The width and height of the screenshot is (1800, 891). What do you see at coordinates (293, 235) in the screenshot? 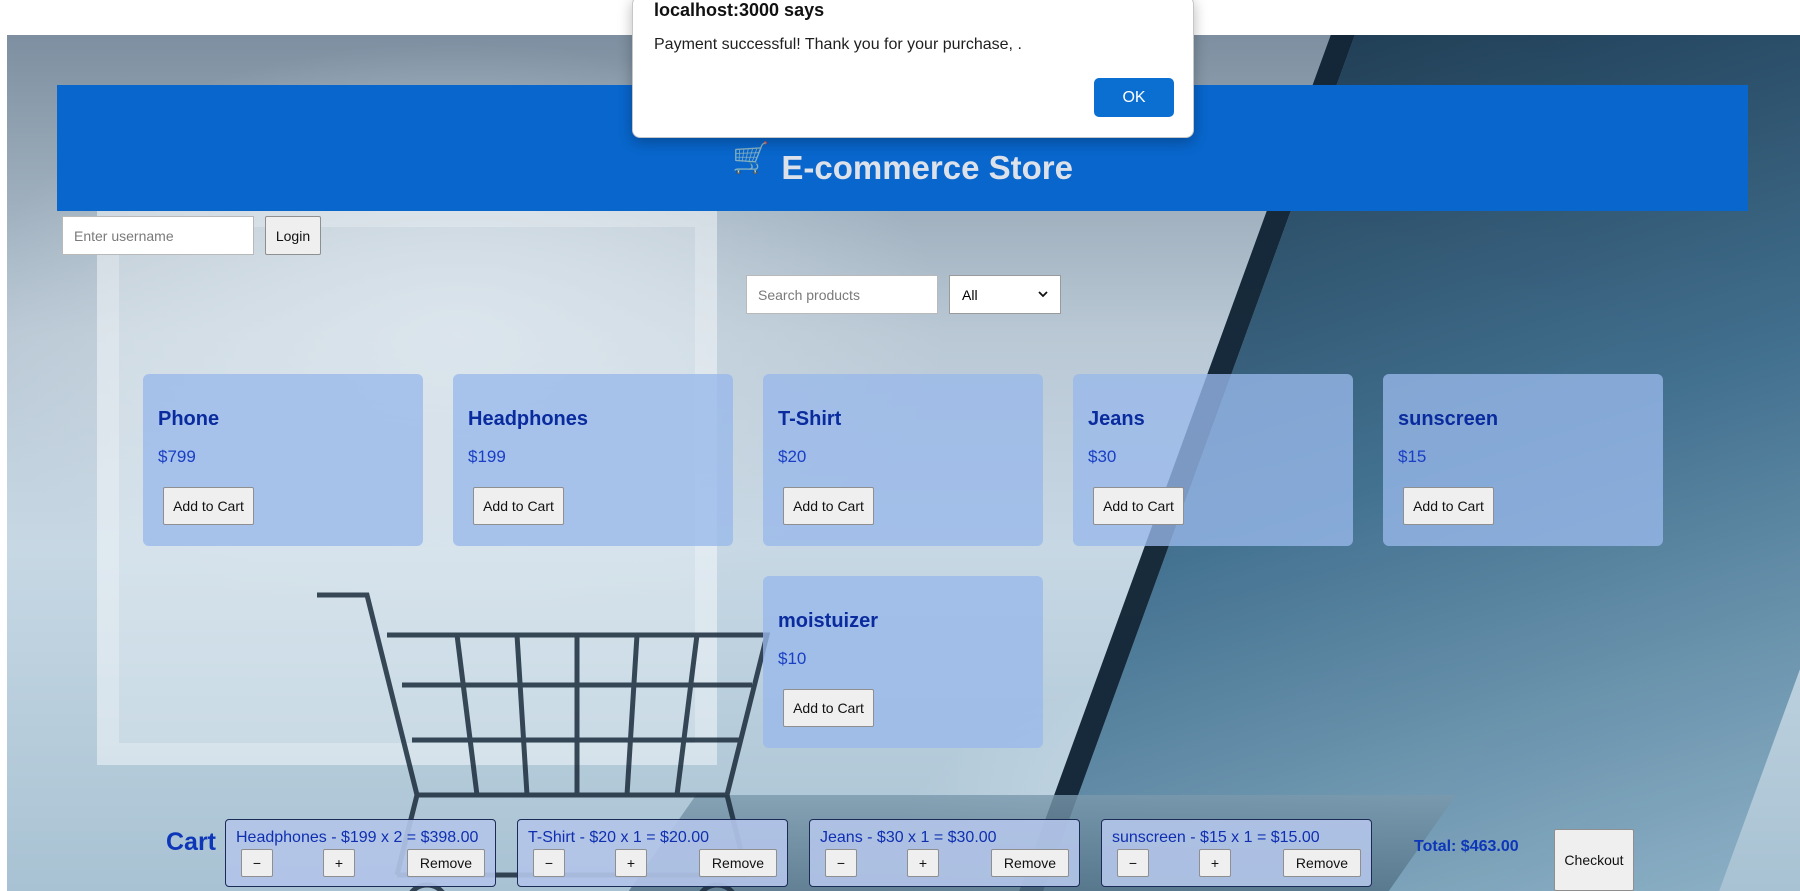
I see `login-button: Login` at bounding box center [293, 235].